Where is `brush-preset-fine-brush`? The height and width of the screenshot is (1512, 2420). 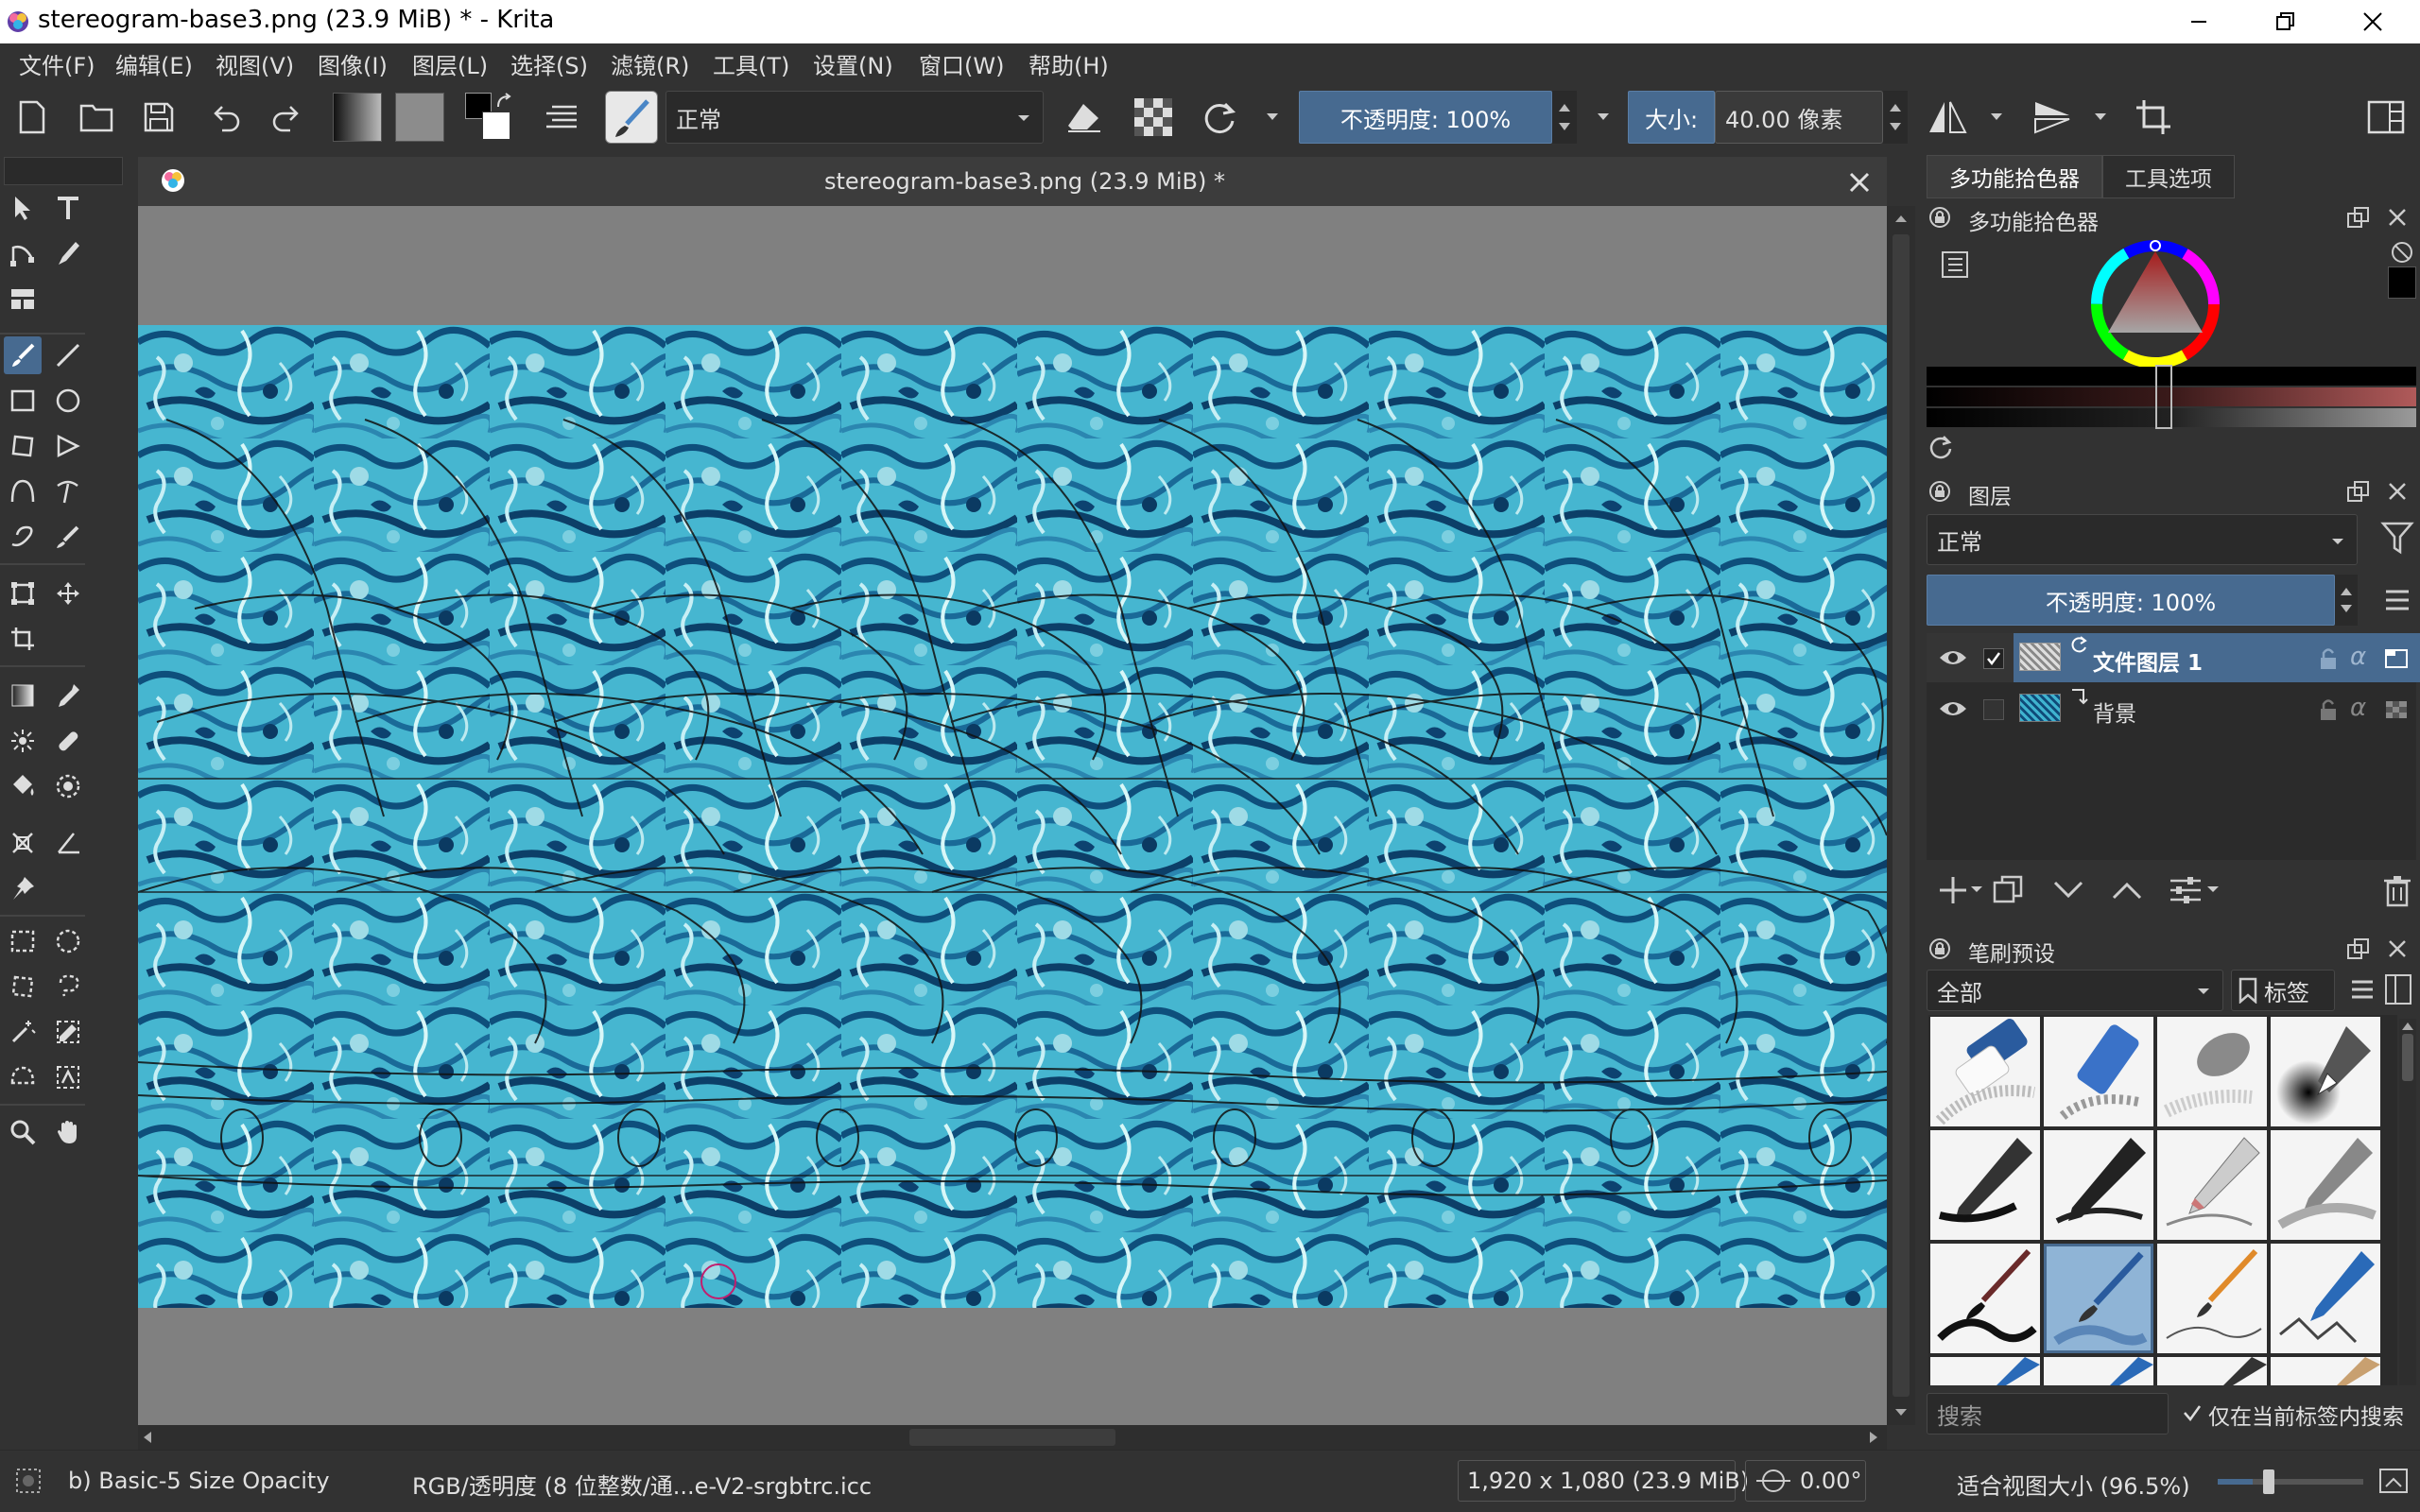 brush-preset-fine-brush is located at coordinates (2212, 1298).